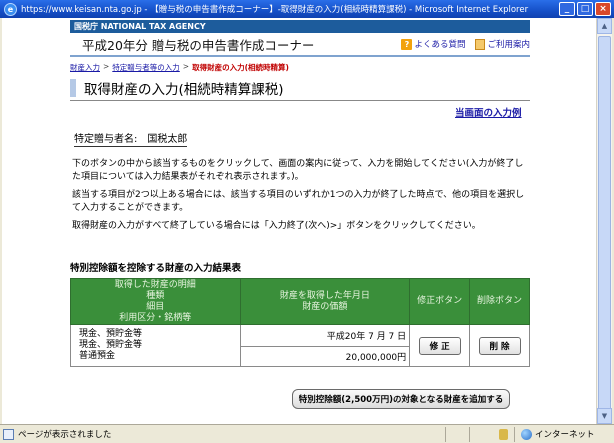 The width and height of the screenshot is (614, 443). Describe the element at coordinates (325, 335) in the screenshot. I see `acquisition-date: 平成20年 7 月 7 日` at that location.